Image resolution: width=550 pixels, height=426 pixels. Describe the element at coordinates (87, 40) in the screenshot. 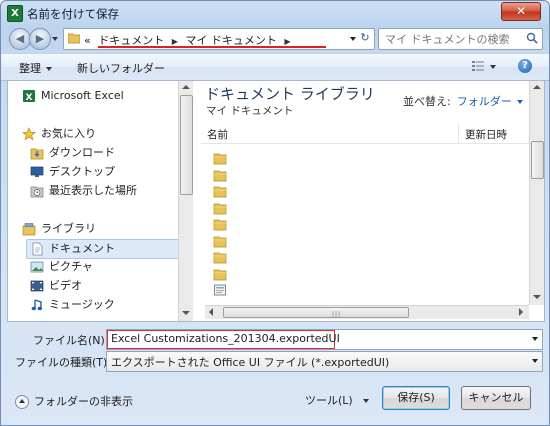

I see `breadcrumb-overflow: «` at that location.